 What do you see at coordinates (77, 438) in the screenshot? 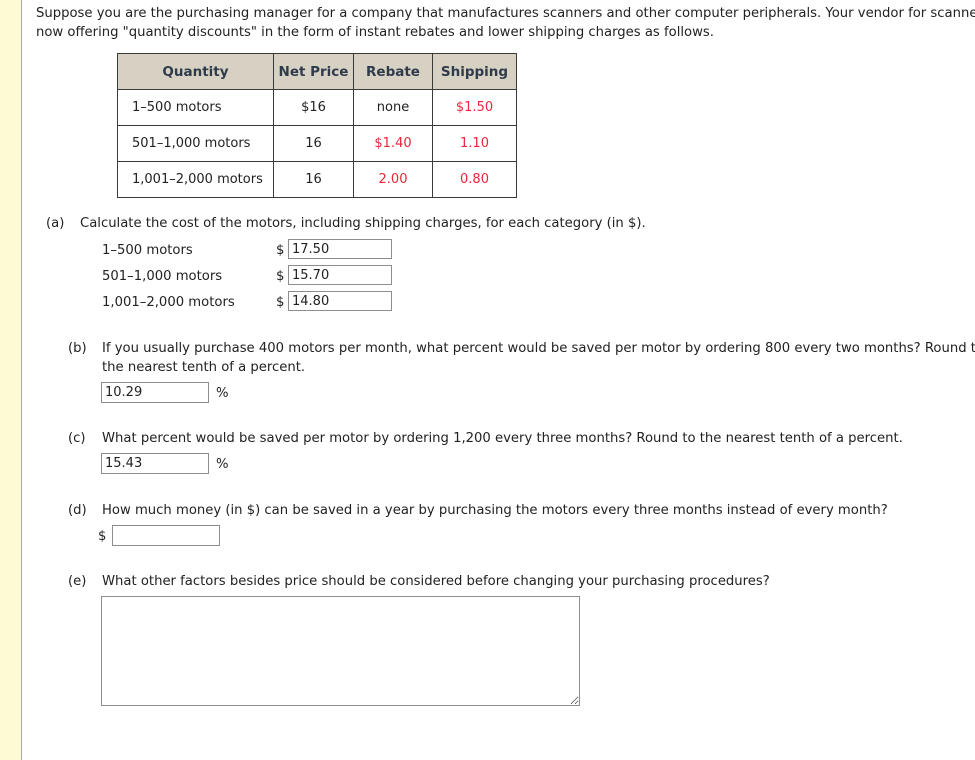
I see `question-c-marker: (c)` at bounding box center [77, 438].